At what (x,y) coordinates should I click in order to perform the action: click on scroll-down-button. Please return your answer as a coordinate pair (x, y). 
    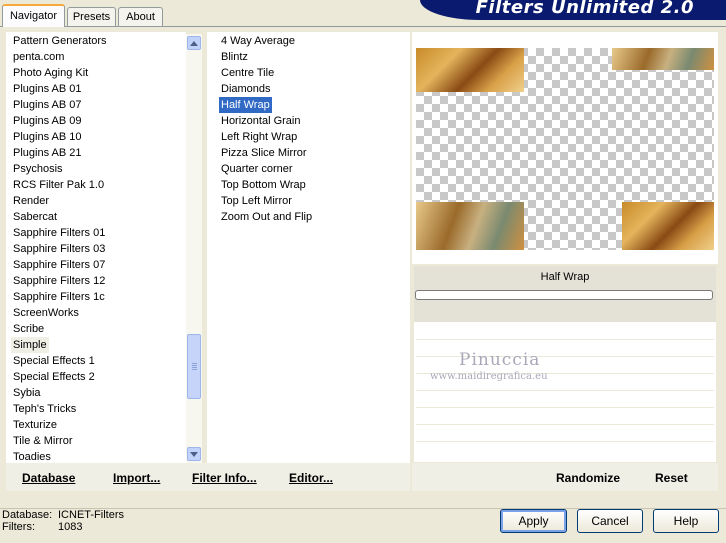
    Looking at the image, I should click on (194, 454).